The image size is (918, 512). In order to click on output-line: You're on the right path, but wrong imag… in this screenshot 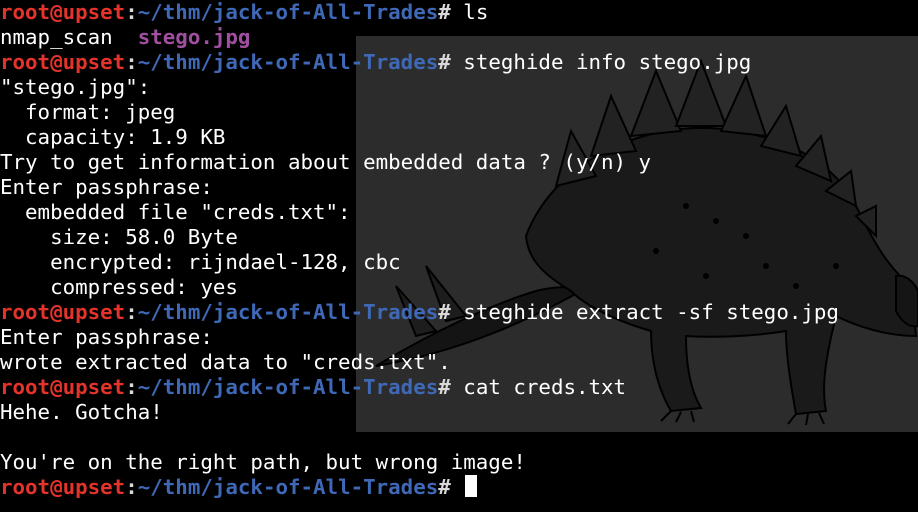, I will do `click(263, 462)`.